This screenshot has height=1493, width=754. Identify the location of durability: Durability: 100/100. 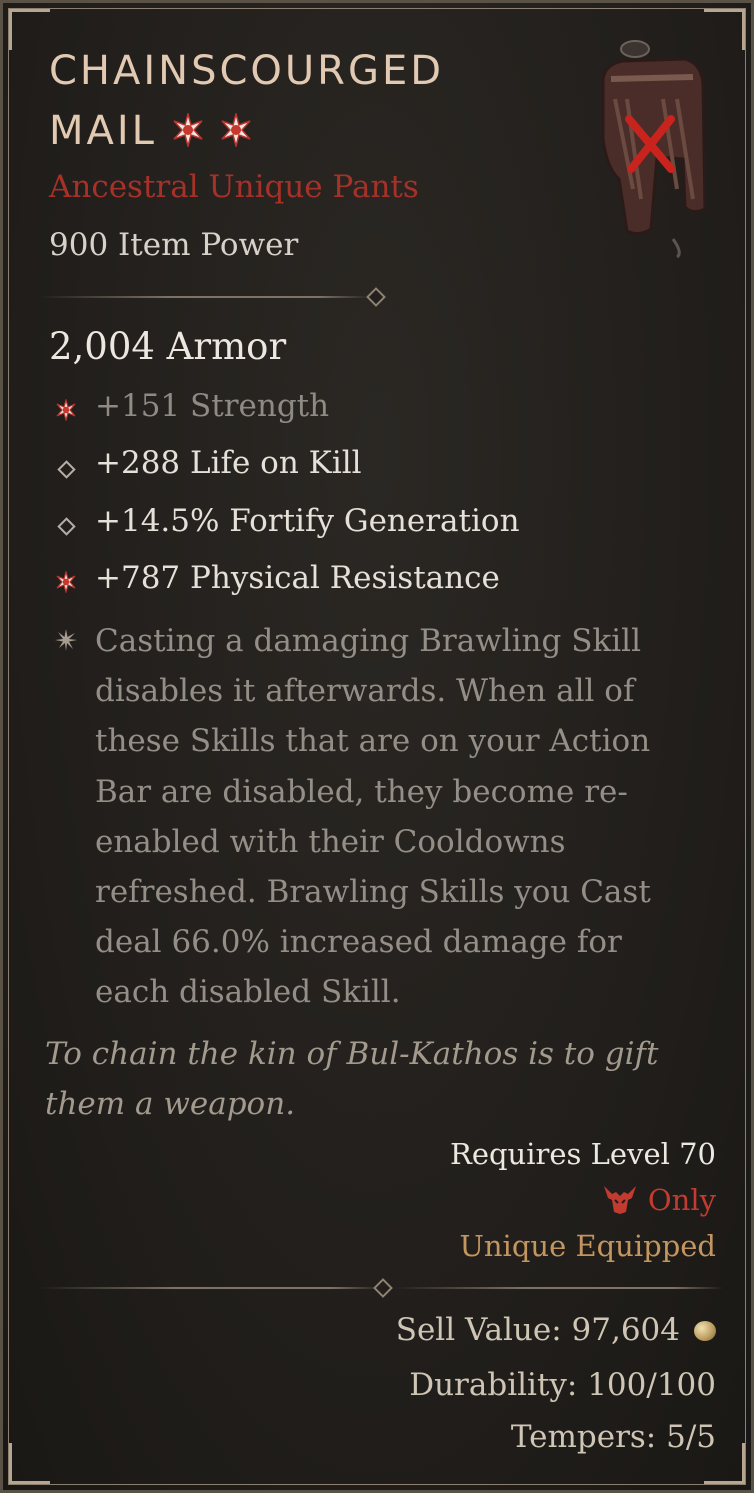
(562, 1385).